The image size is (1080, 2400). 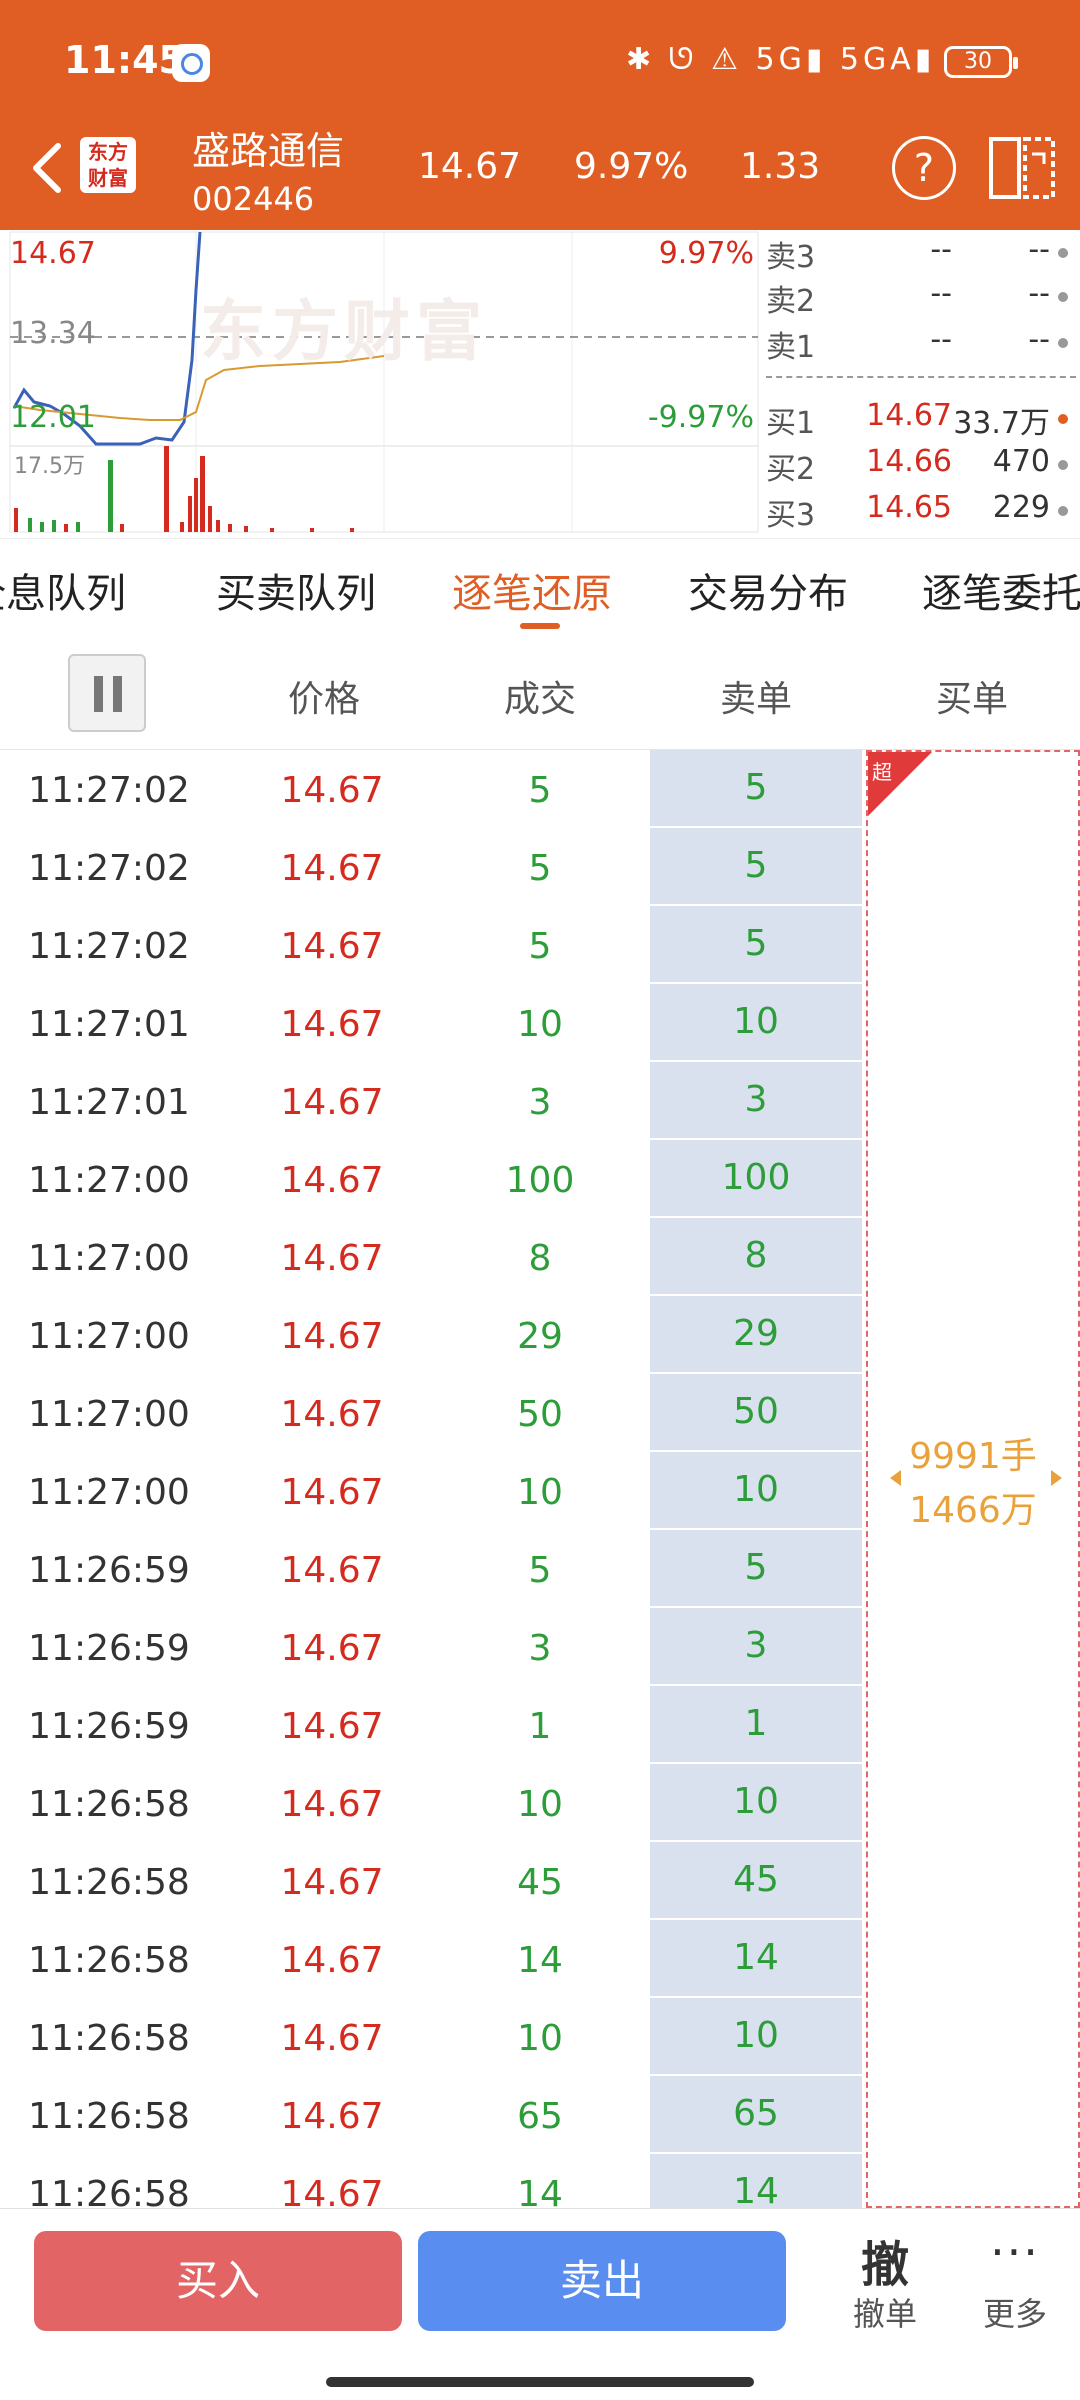 I want to click on col-buy: 买单, so click(x=971, y=699).